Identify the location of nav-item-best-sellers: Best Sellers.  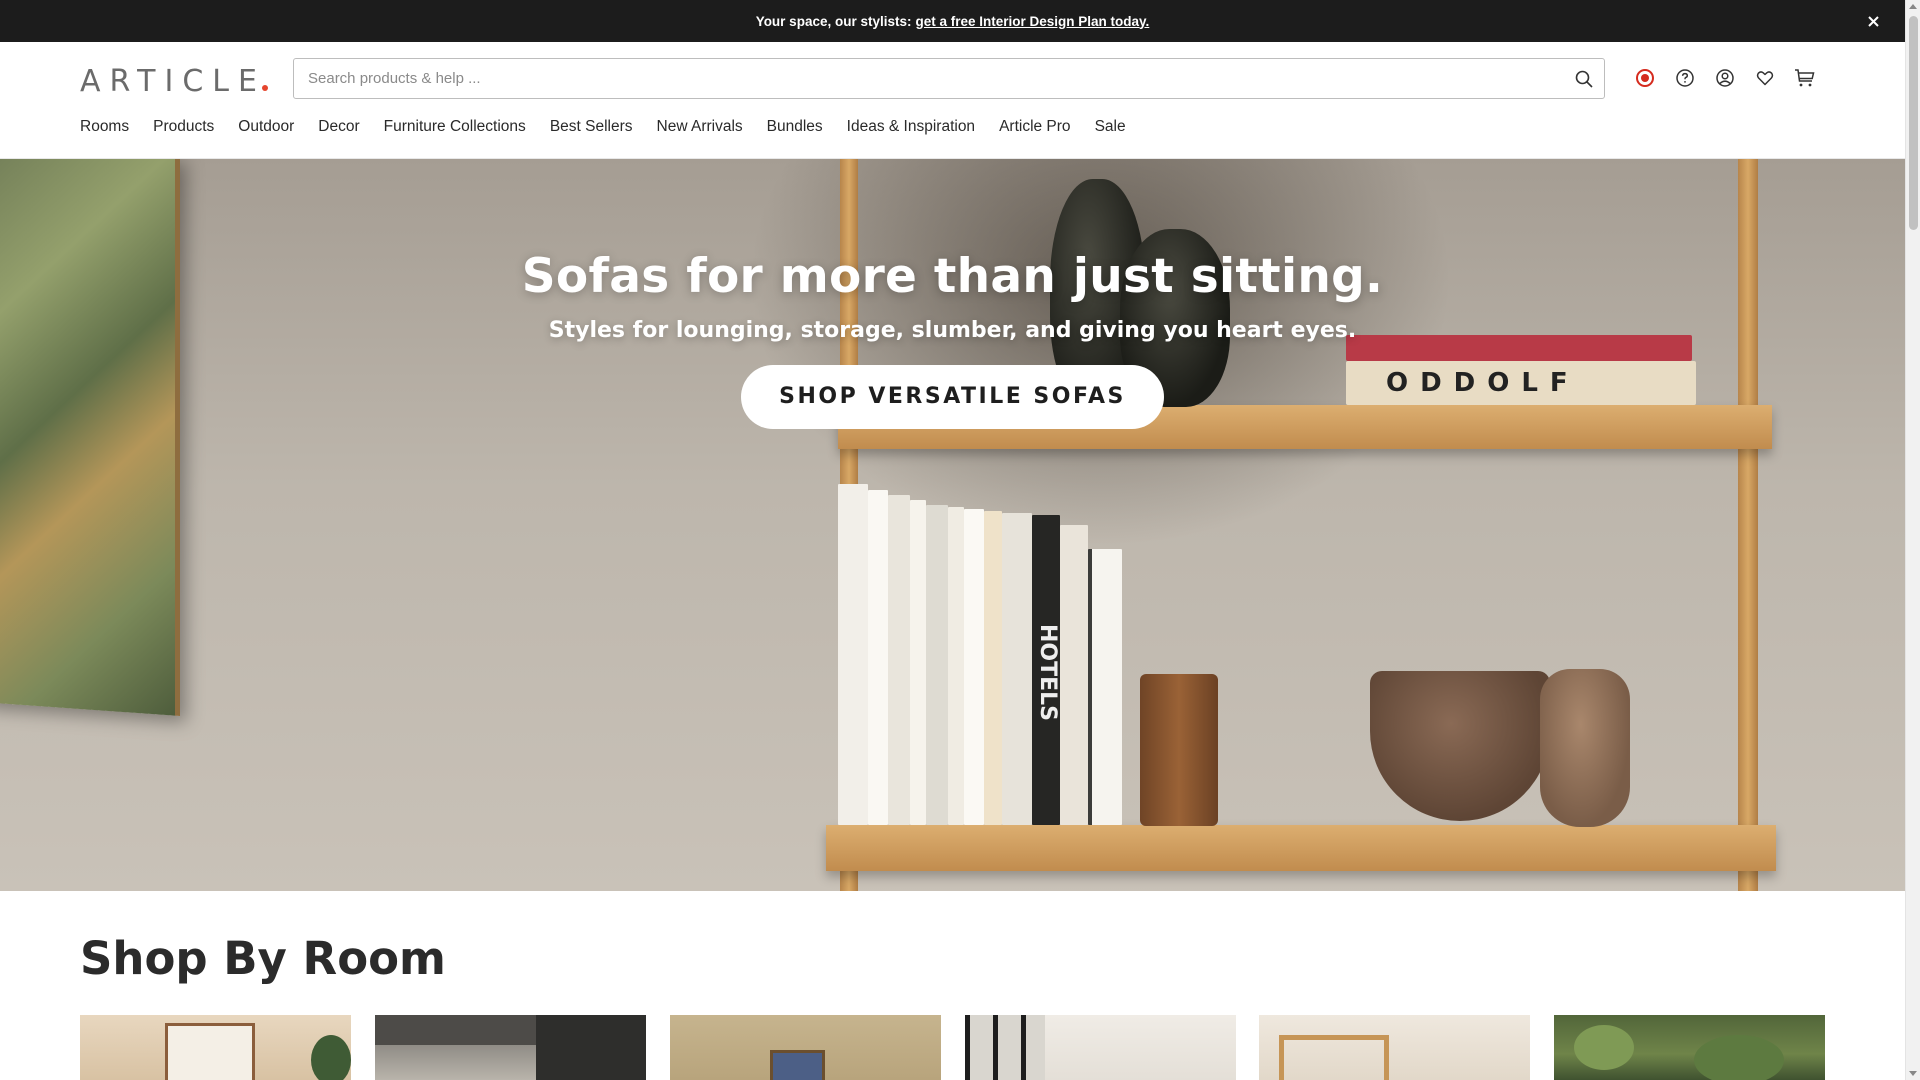
(591, 127).